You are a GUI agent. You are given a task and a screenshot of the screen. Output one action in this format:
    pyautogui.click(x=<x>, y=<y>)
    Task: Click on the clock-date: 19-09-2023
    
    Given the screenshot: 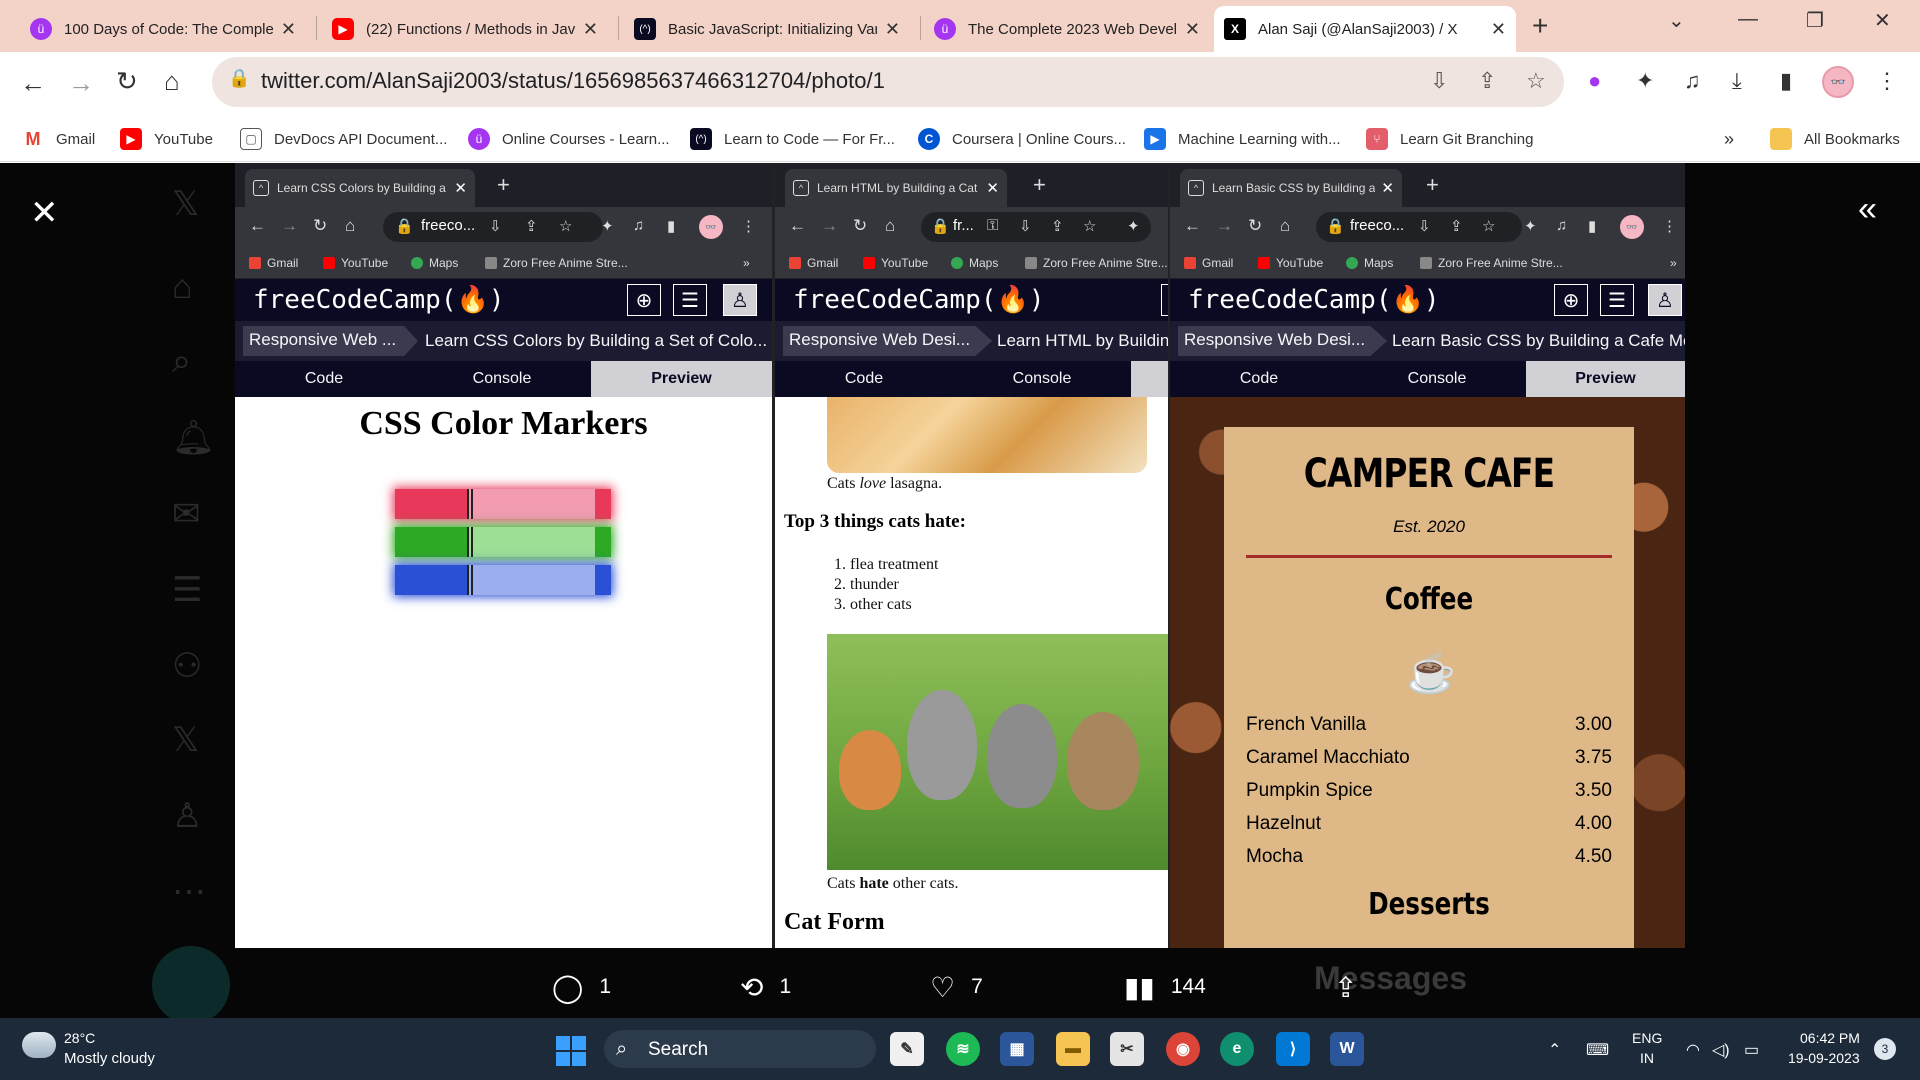 What is the action you would take?
    pyautogui.click(x=1824, y=1058)
    